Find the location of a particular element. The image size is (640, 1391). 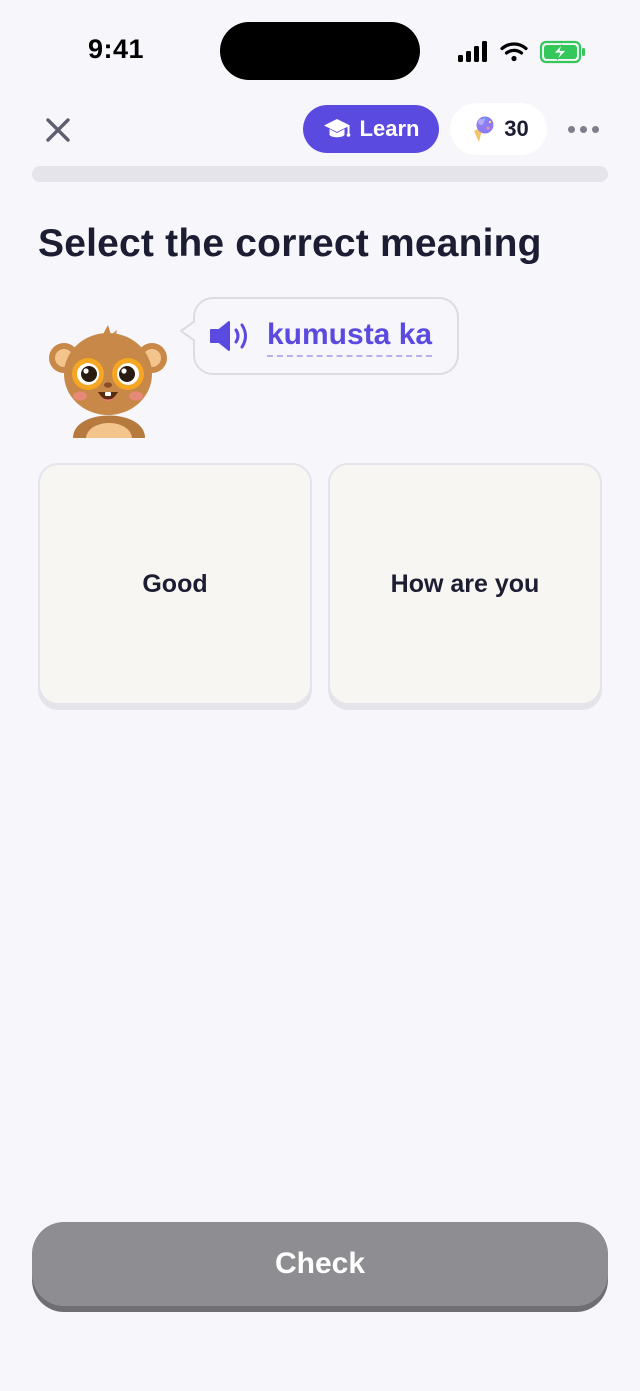

lesson-progress-bar is located at coordinates (320, 174).